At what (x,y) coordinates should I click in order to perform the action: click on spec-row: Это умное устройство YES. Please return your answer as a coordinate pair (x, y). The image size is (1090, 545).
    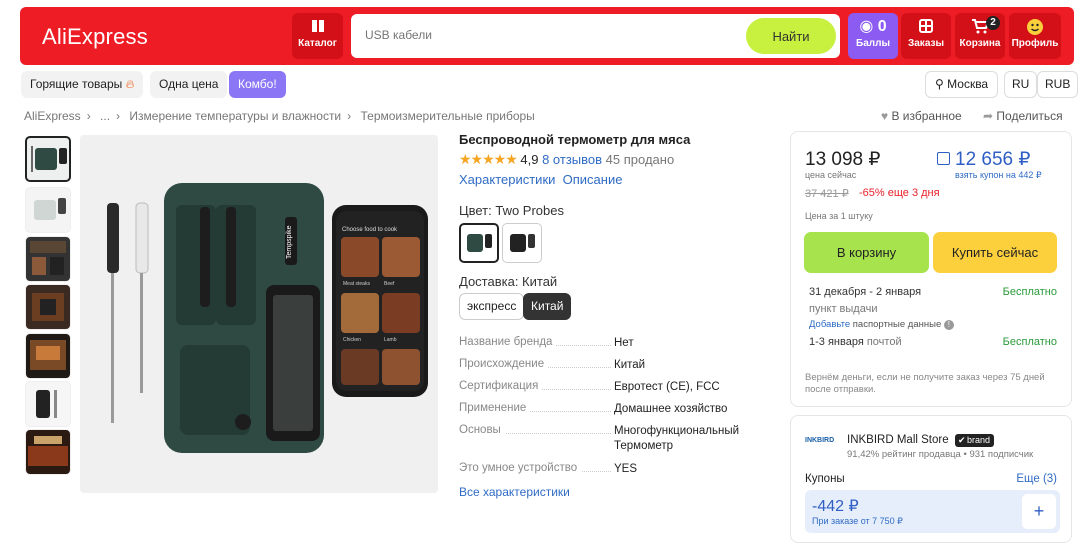
    Looking at the image, I should click on (619, 473).